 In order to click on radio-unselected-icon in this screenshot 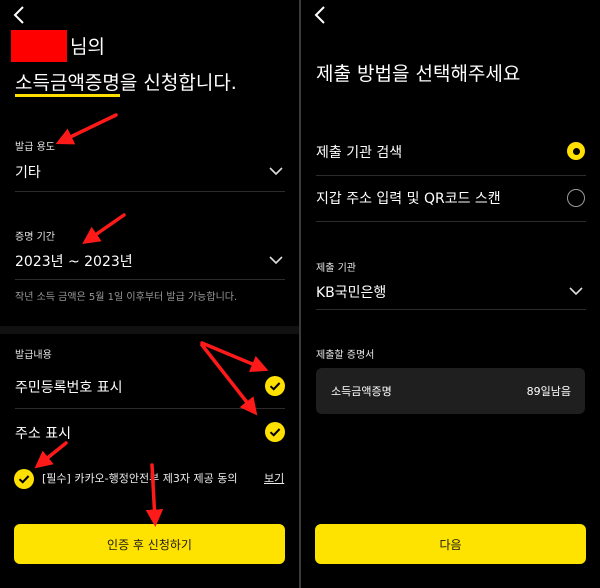, I will do `click(576, 198)`.